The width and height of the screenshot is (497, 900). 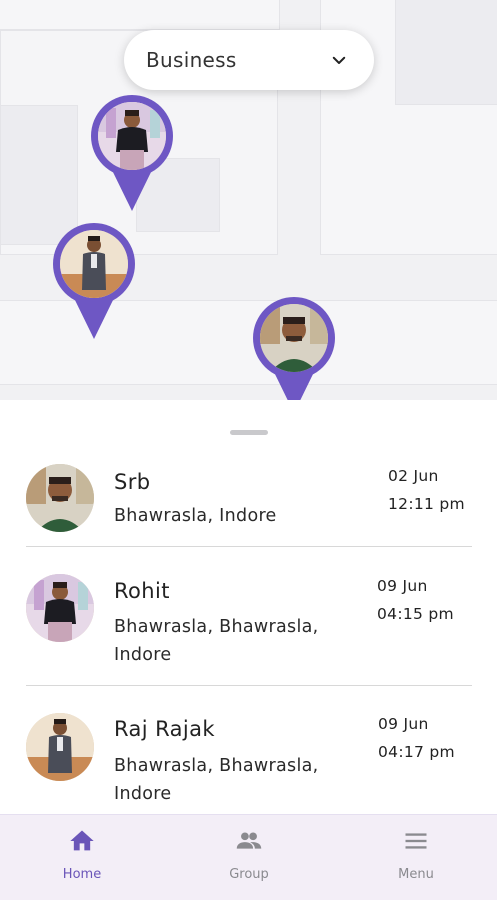 What do you see at coordinates (339, 60) in the screenshot?
I see `chevron-down-icon` at bounding box center [339, 60].